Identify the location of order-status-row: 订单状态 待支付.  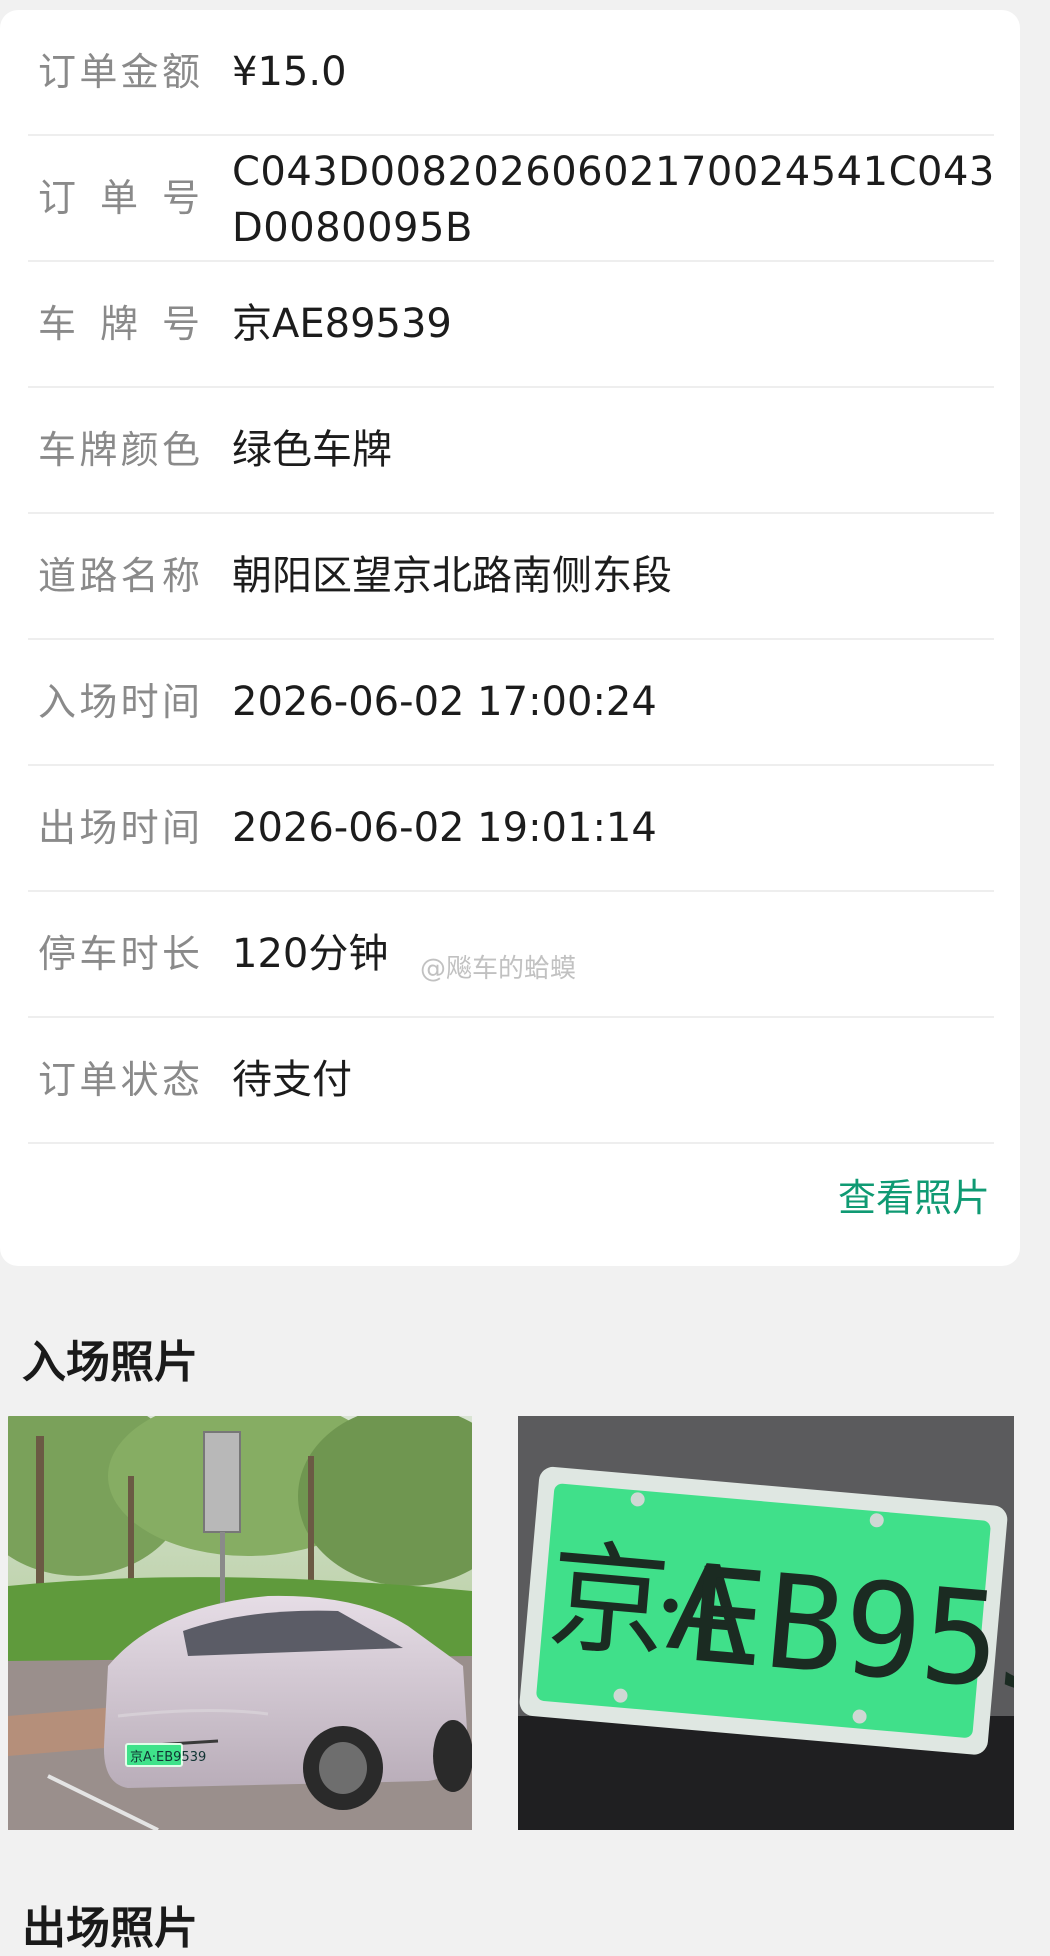
(511, 1081).